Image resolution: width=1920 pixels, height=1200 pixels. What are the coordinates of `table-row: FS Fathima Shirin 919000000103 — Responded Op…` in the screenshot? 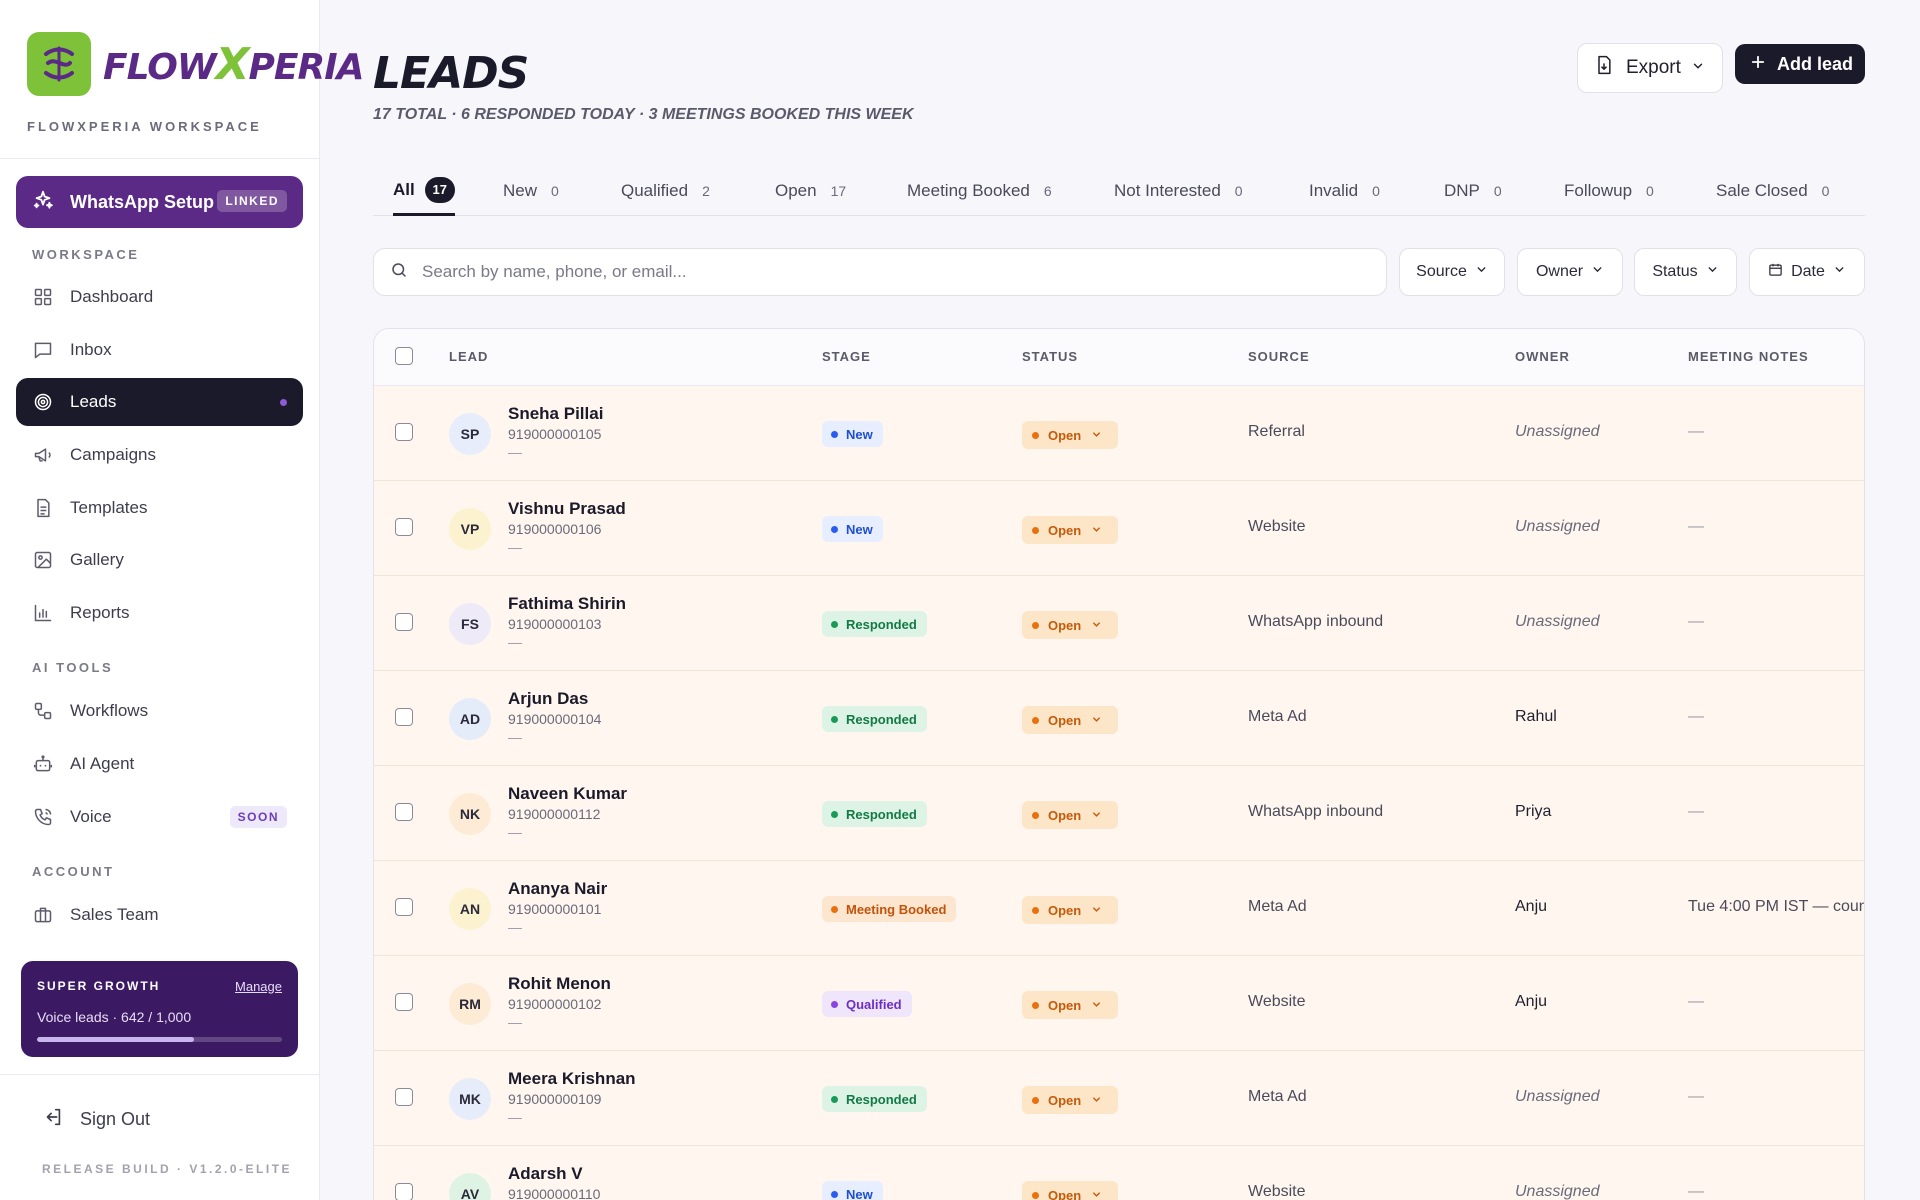 It's located at (1119, 623).